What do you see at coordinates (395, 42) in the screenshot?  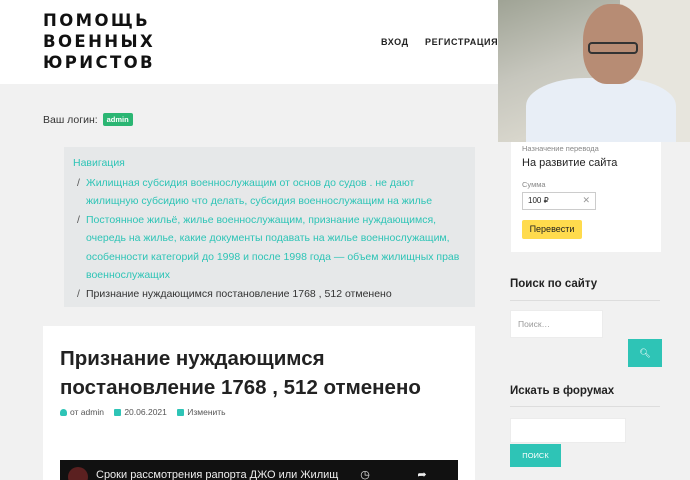 I see `nav-login-link: ВХОД` at bounding box center [395, 42].